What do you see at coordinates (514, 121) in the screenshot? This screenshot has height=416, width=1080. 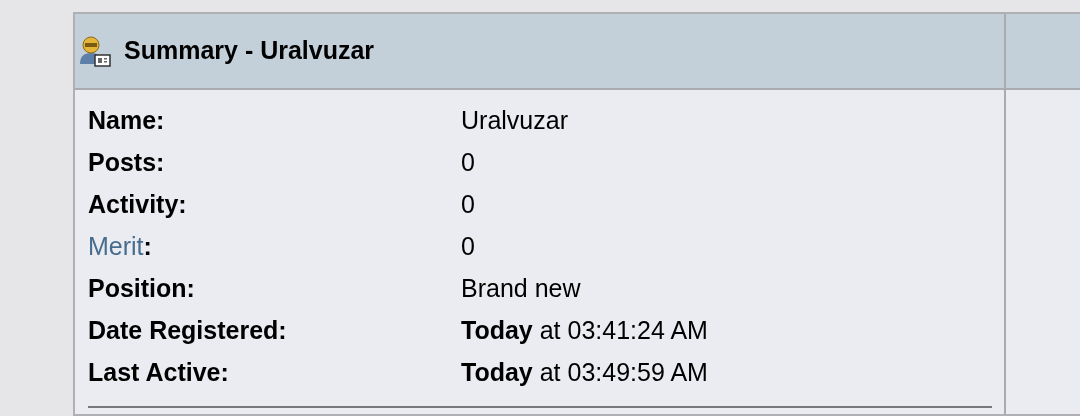 I see `field-value: Uralvuzar` at bounding box center [514, 121].